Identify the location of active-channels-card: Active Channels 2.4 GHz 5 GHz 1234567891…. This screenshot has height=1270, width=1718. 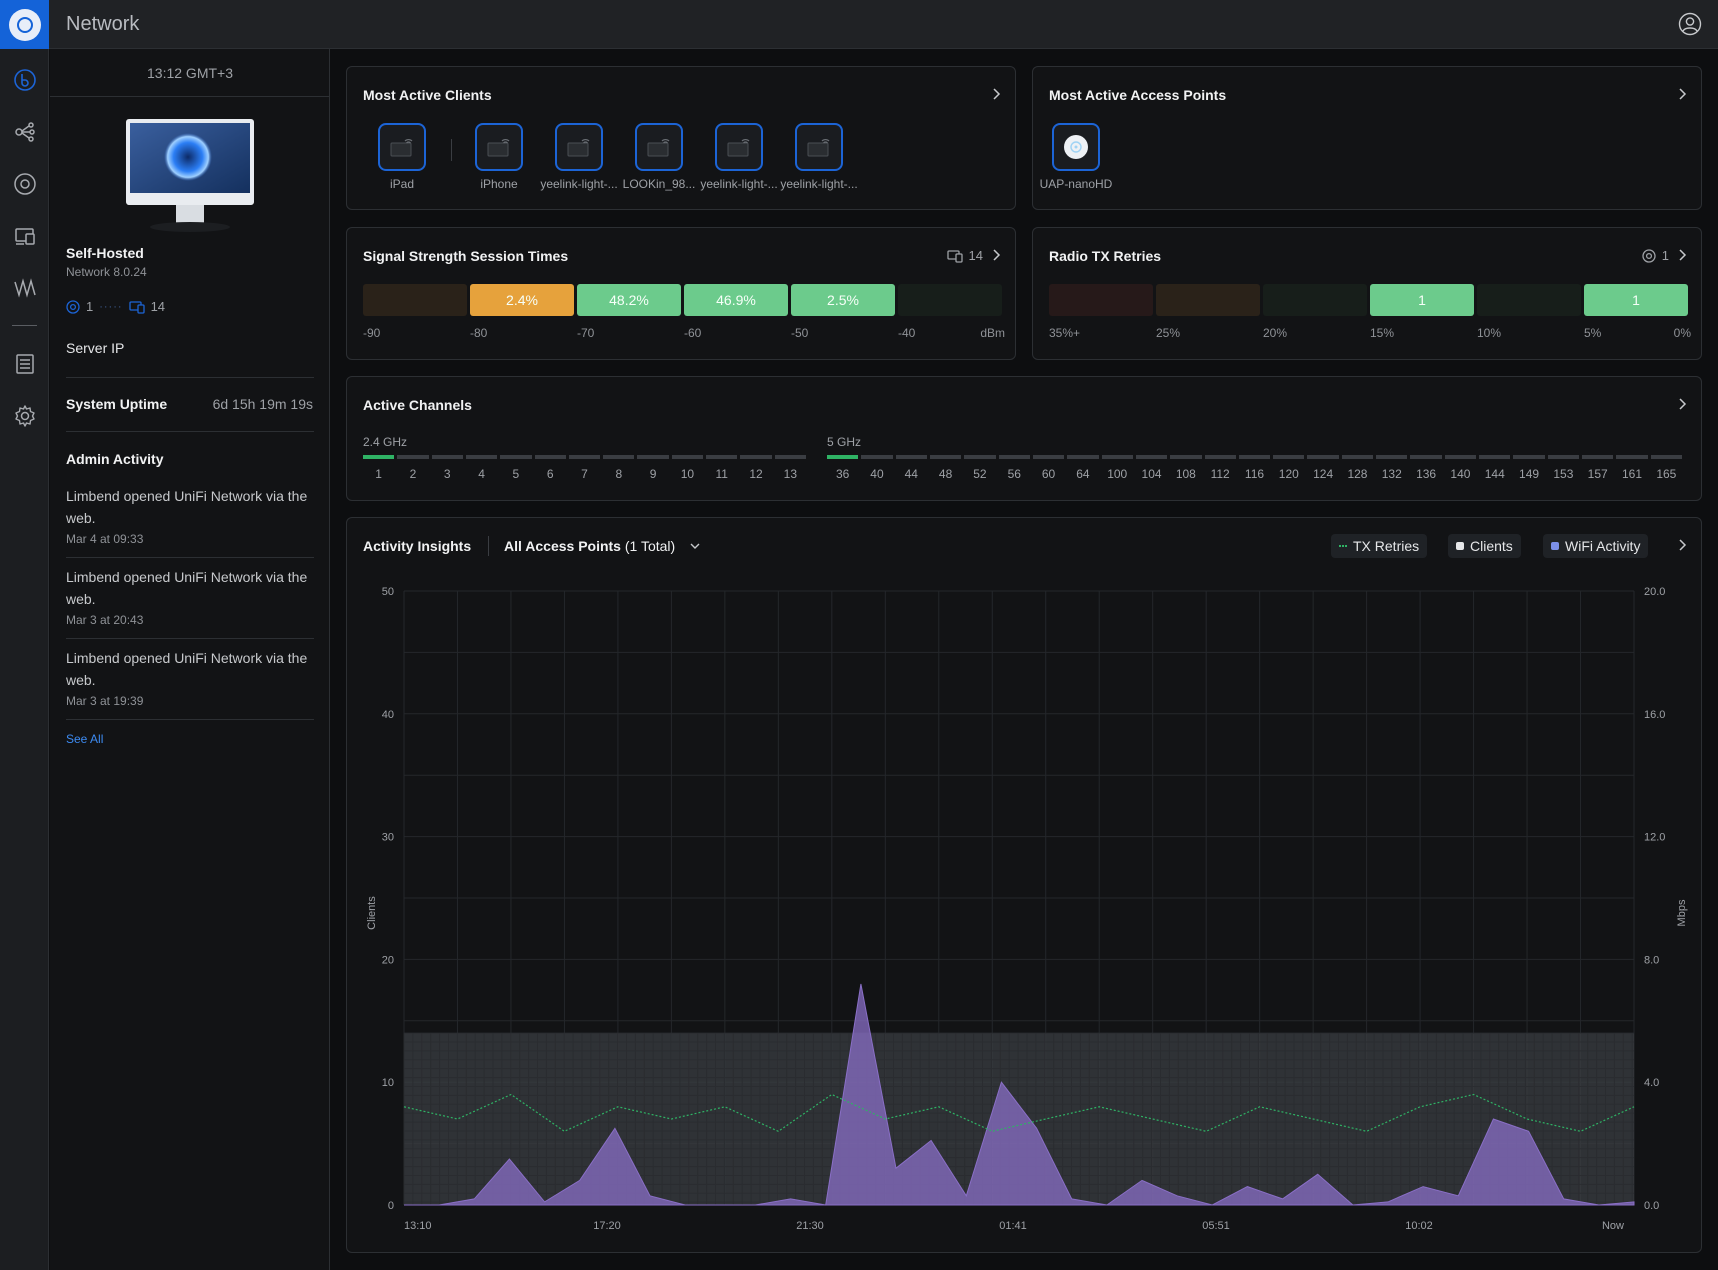
(1024, 438).